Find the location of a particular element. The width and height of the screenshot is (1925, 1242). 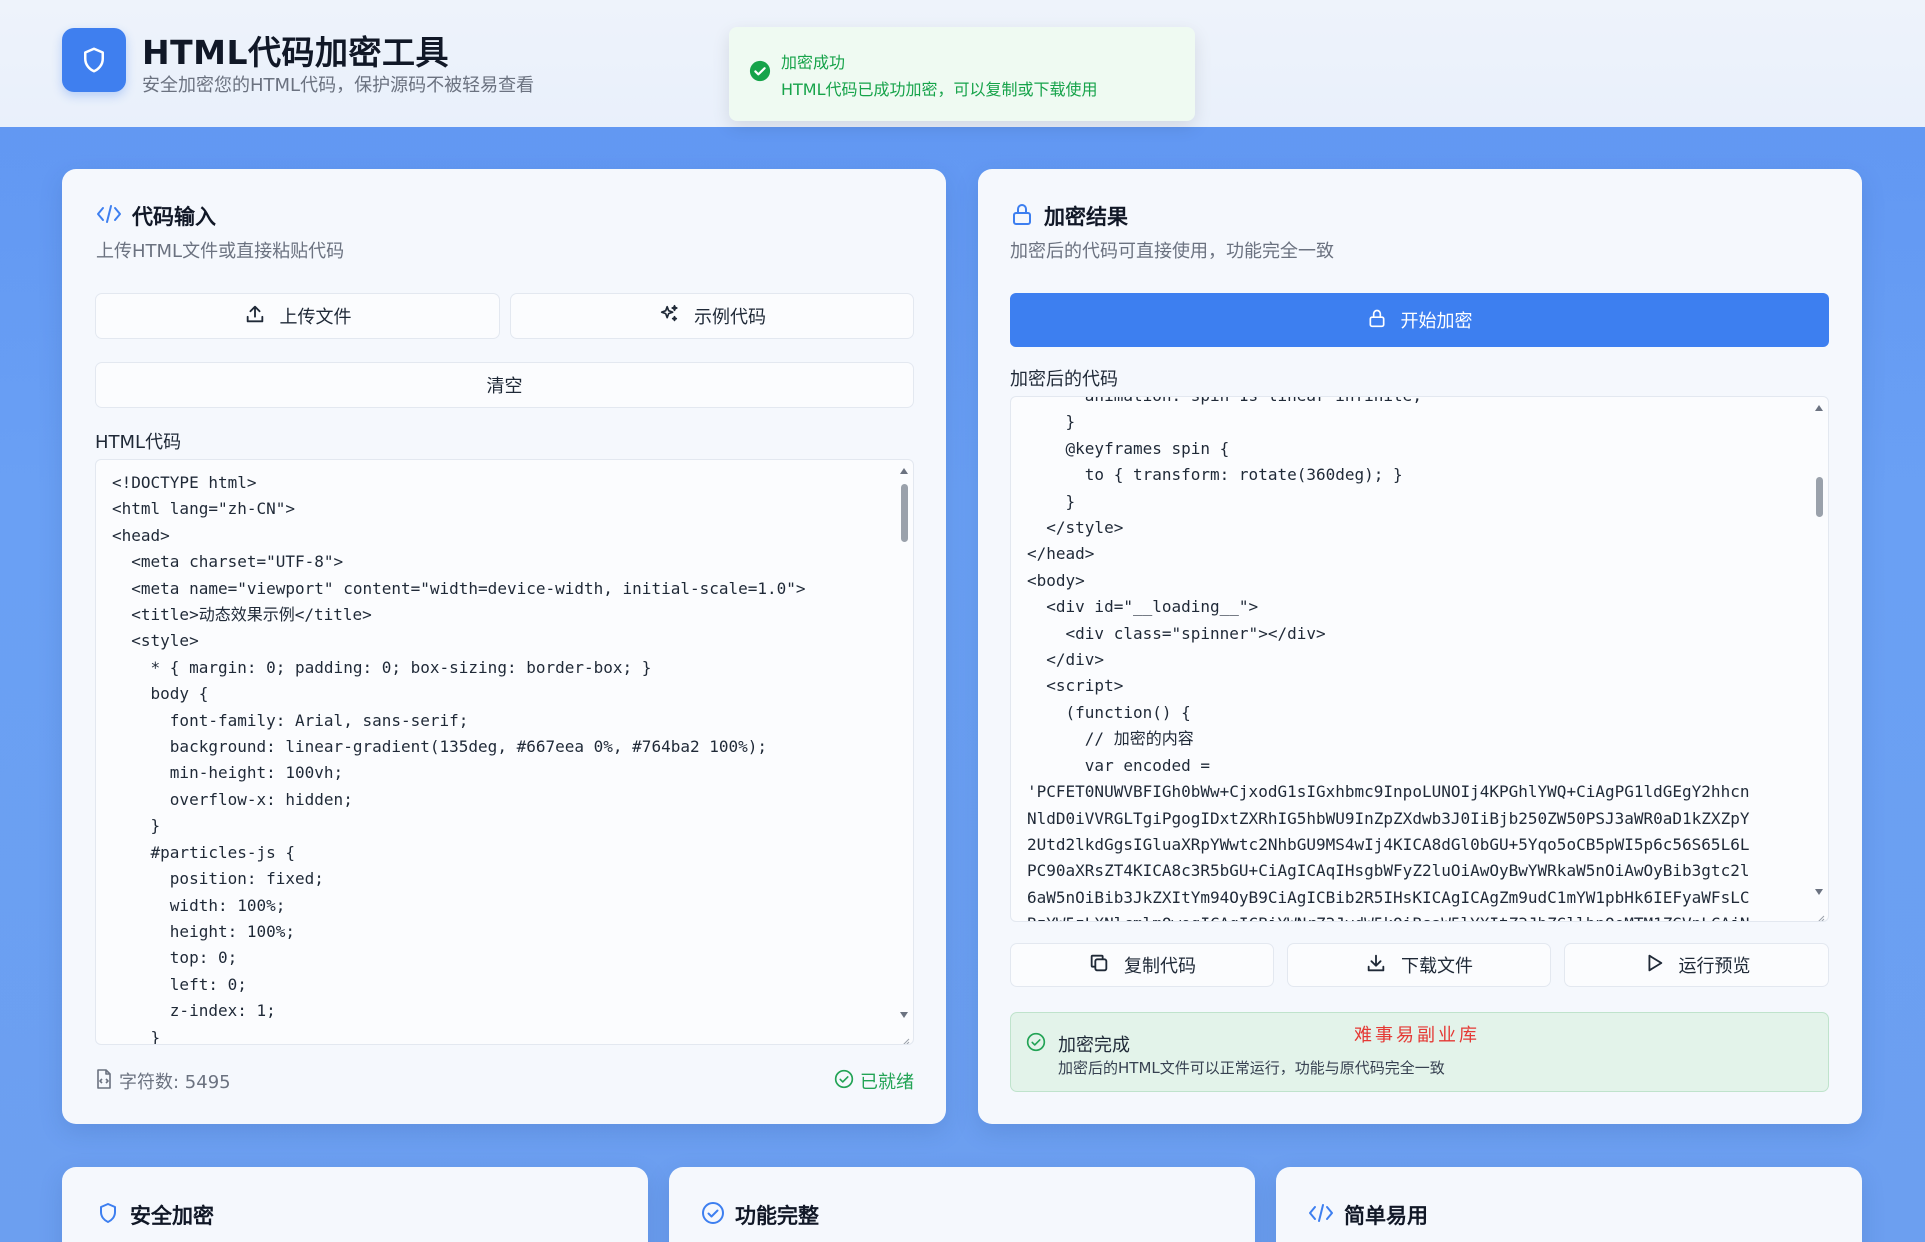

result-scrollbar is located at coordinates (1820, 659).